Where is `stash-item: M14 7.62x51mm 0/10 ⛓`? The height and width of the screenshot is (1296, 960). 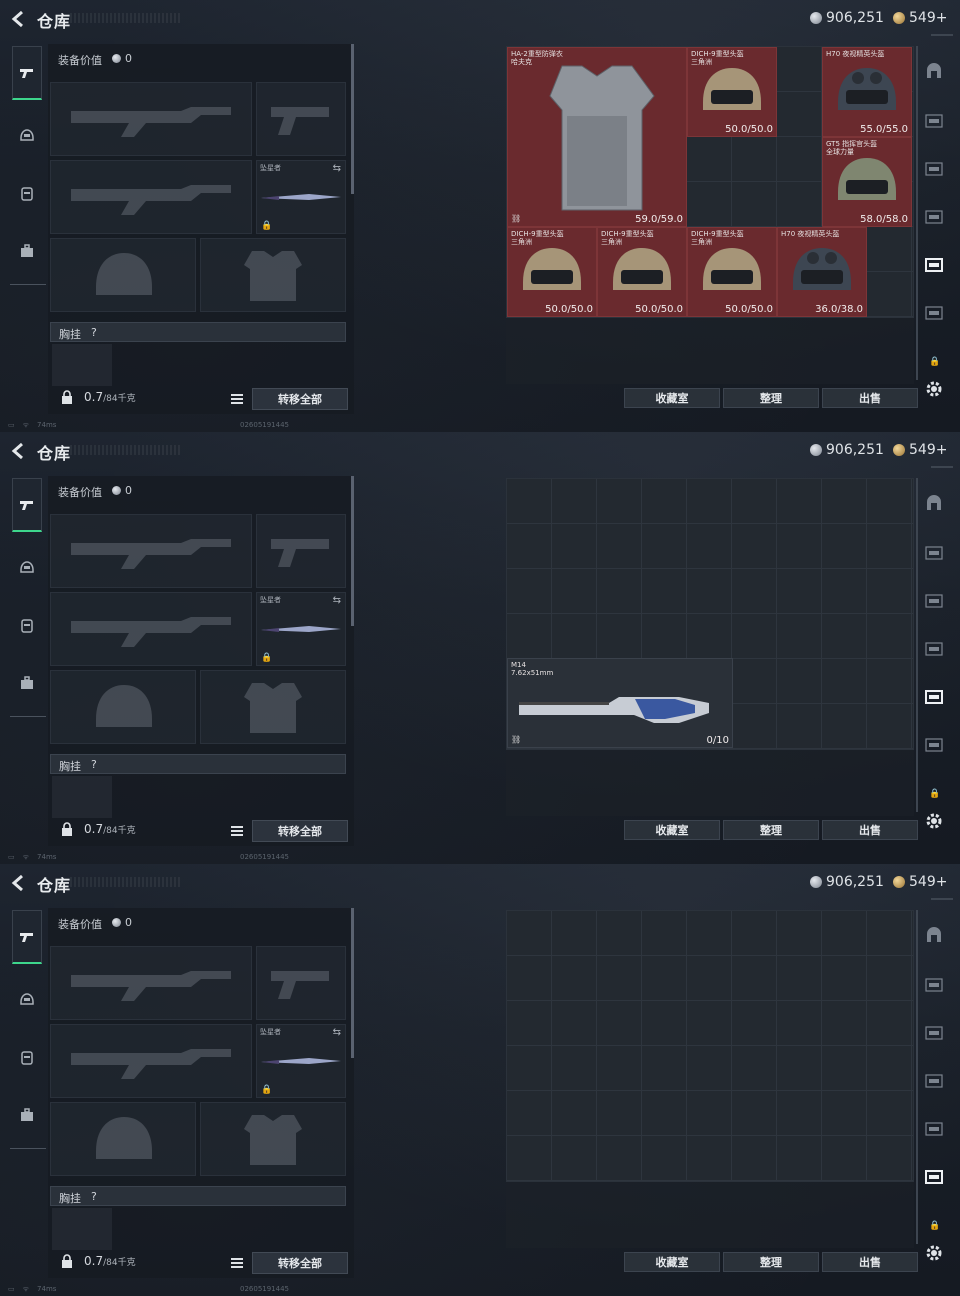
stash-item: M14 7.62x51mm 0/10 ⛓ is located at coordinates (620, 703).